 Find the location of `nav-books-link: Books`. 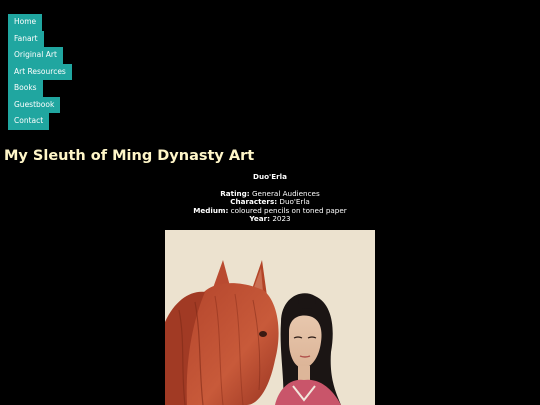

nav-books-link: Books is located at coordinates (25, 88).